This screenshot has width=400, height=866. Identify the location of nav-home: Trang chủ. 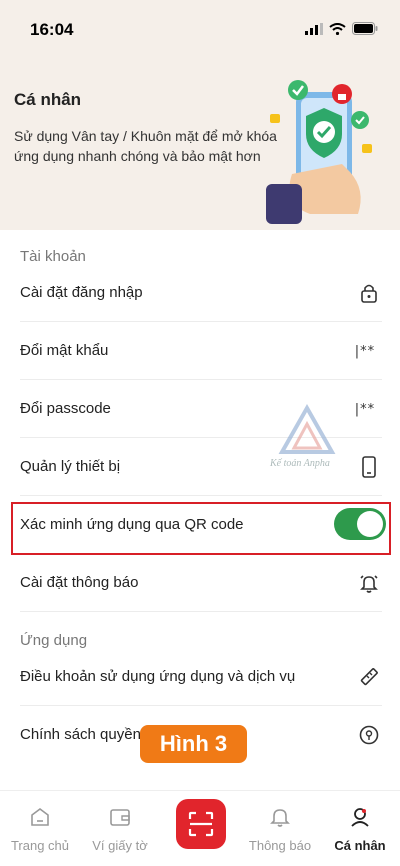
(40, 829).